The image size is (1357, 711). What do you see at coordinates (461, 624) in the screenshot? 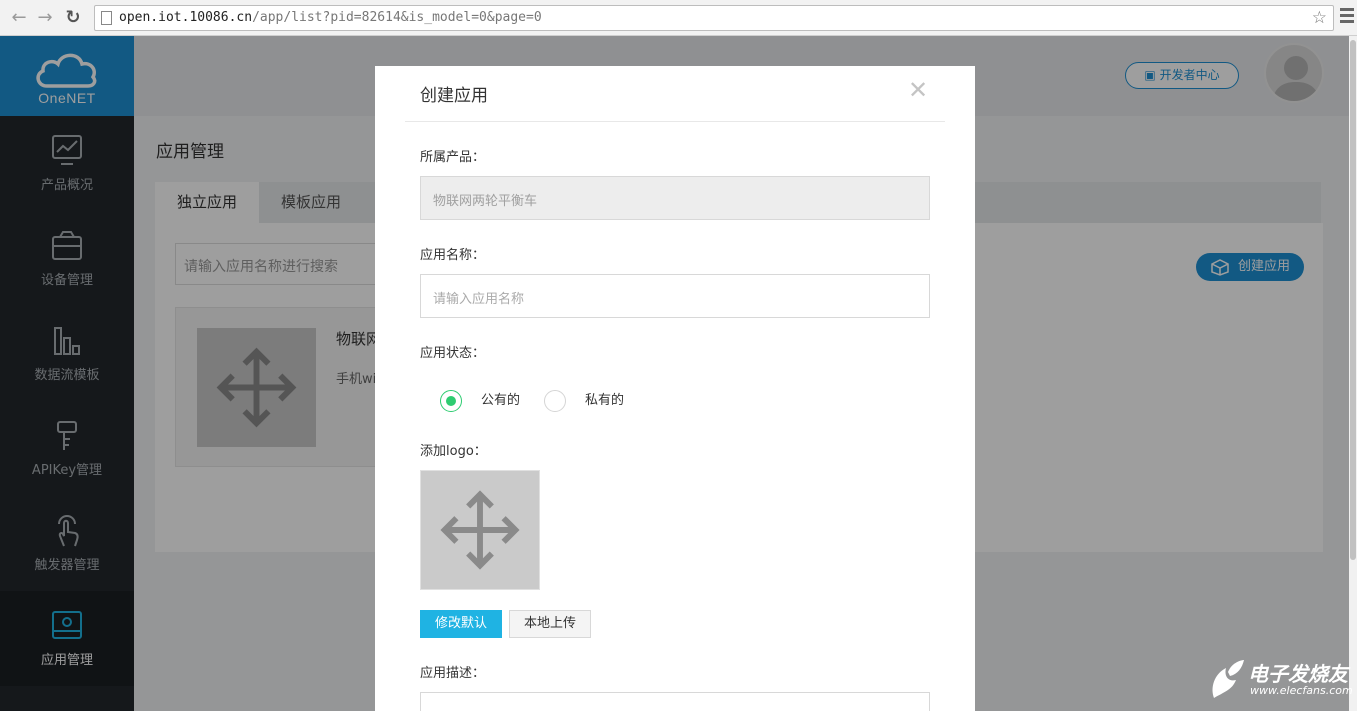
I see `modify-default-logo-button: 修改默认` at bounding box center [461, 624].